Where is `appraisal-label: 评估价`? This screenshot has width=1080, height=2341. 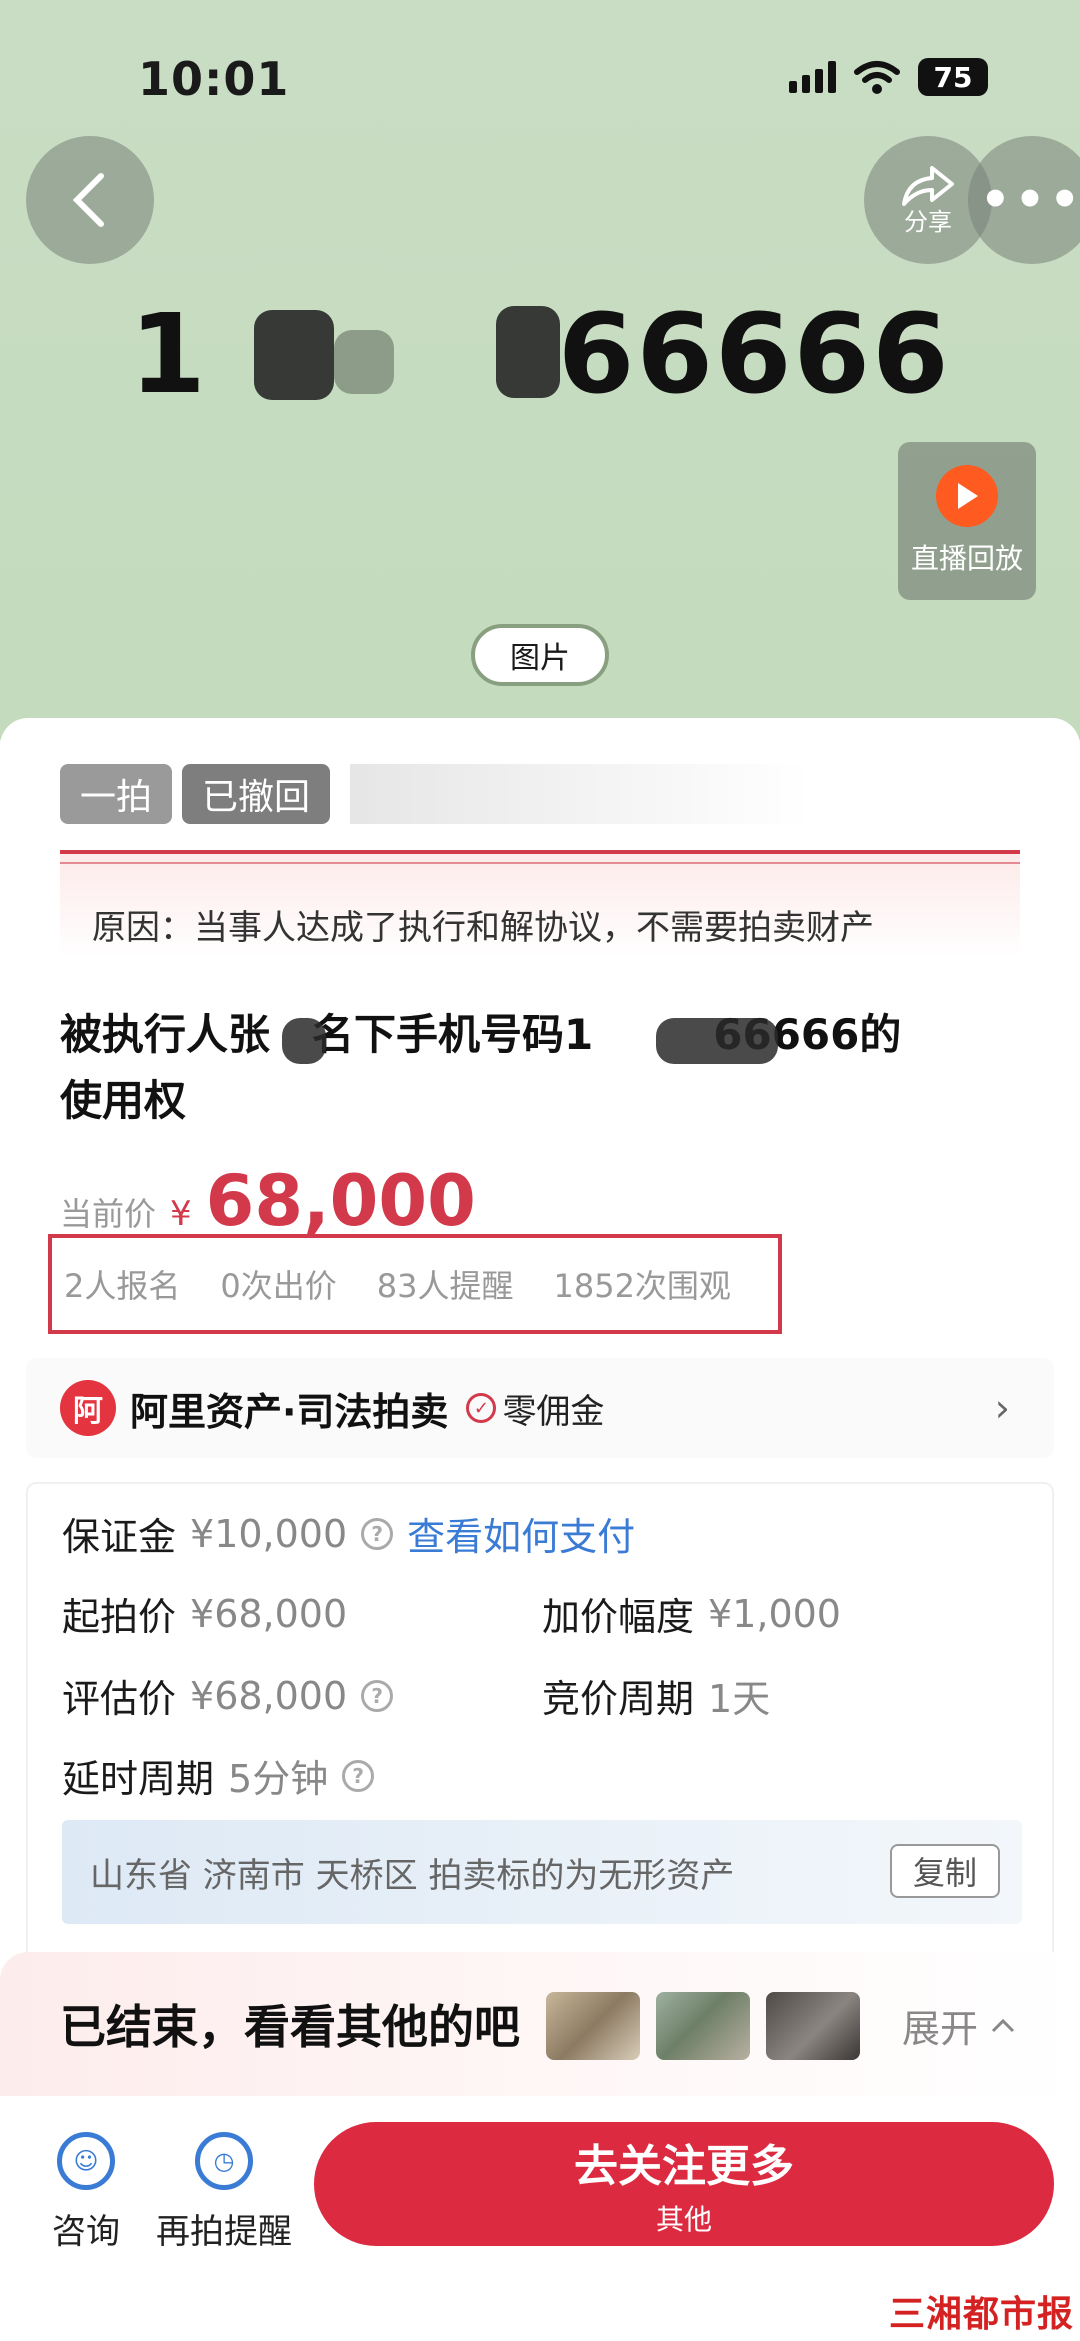 appraisal-label: 评估价 is located at coordinates (119, 1699).